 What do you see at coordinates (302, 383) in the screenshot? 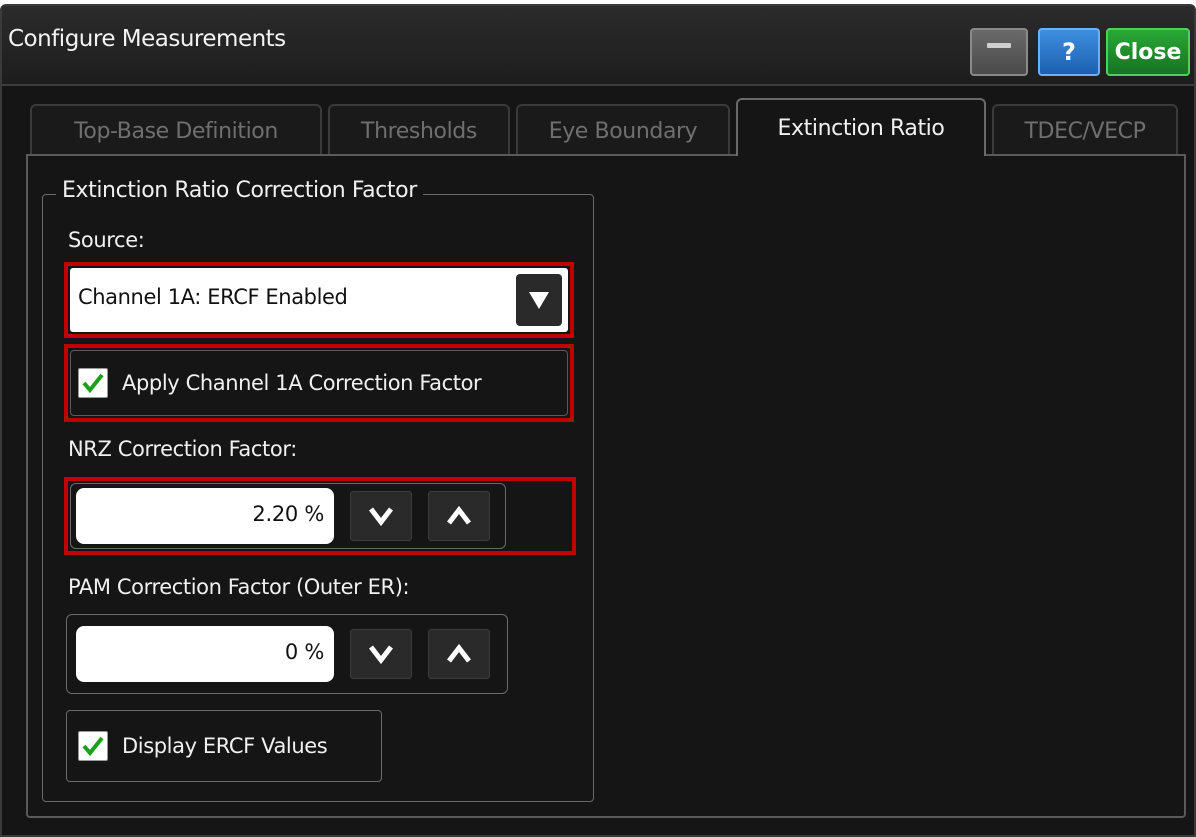
I see `apply-checkbox-label: Apply Channel 1A Correction Factor` at bounding box center [302, 383].